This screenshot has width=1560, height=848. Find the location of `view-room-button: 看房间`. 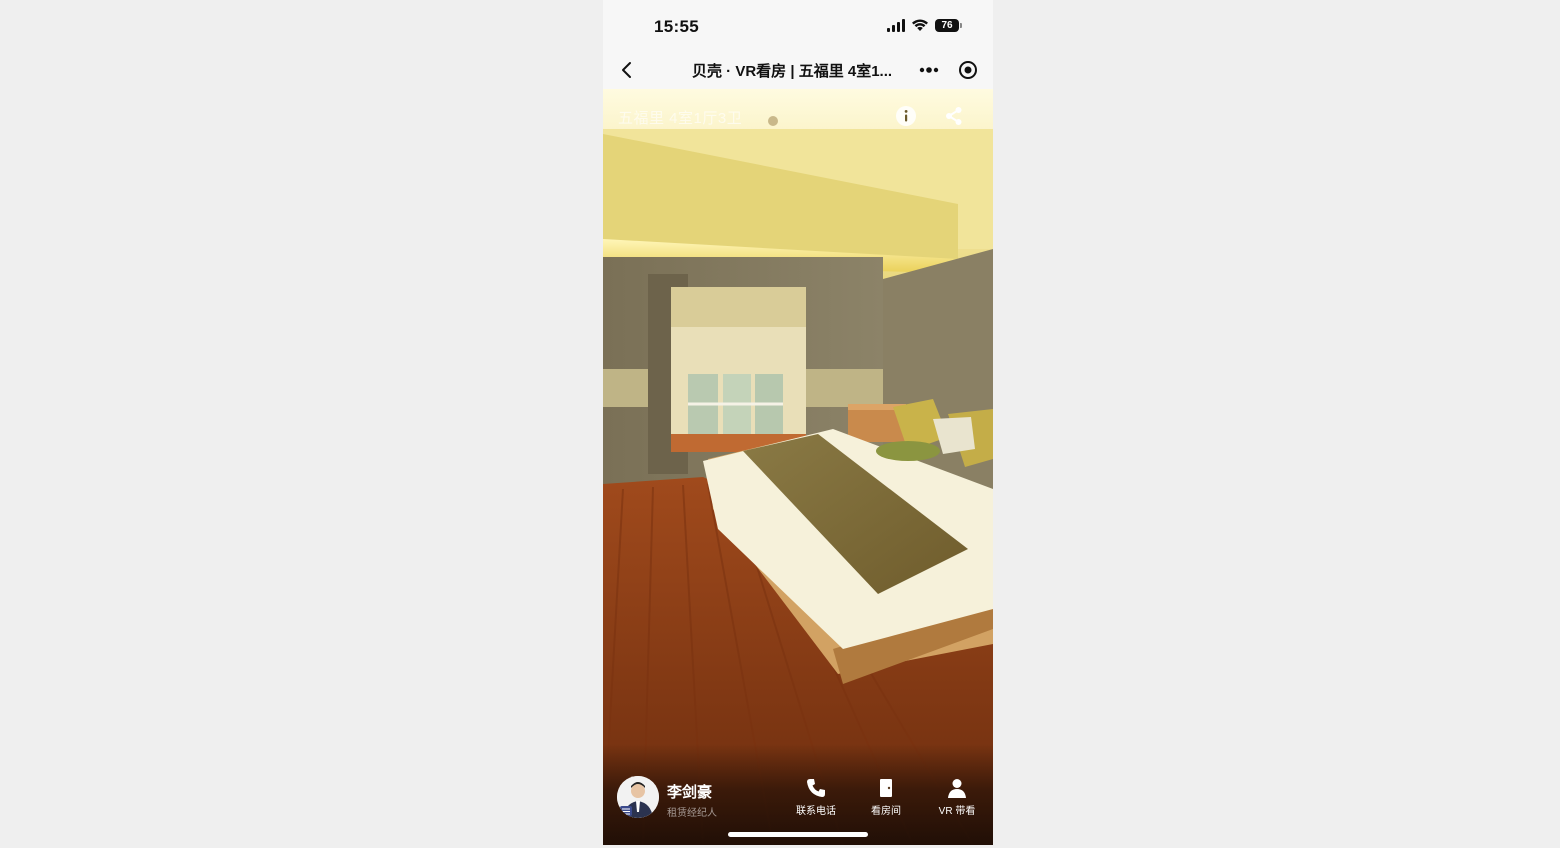

view-room-button: 看房间 is located at coordinates (886, 797).